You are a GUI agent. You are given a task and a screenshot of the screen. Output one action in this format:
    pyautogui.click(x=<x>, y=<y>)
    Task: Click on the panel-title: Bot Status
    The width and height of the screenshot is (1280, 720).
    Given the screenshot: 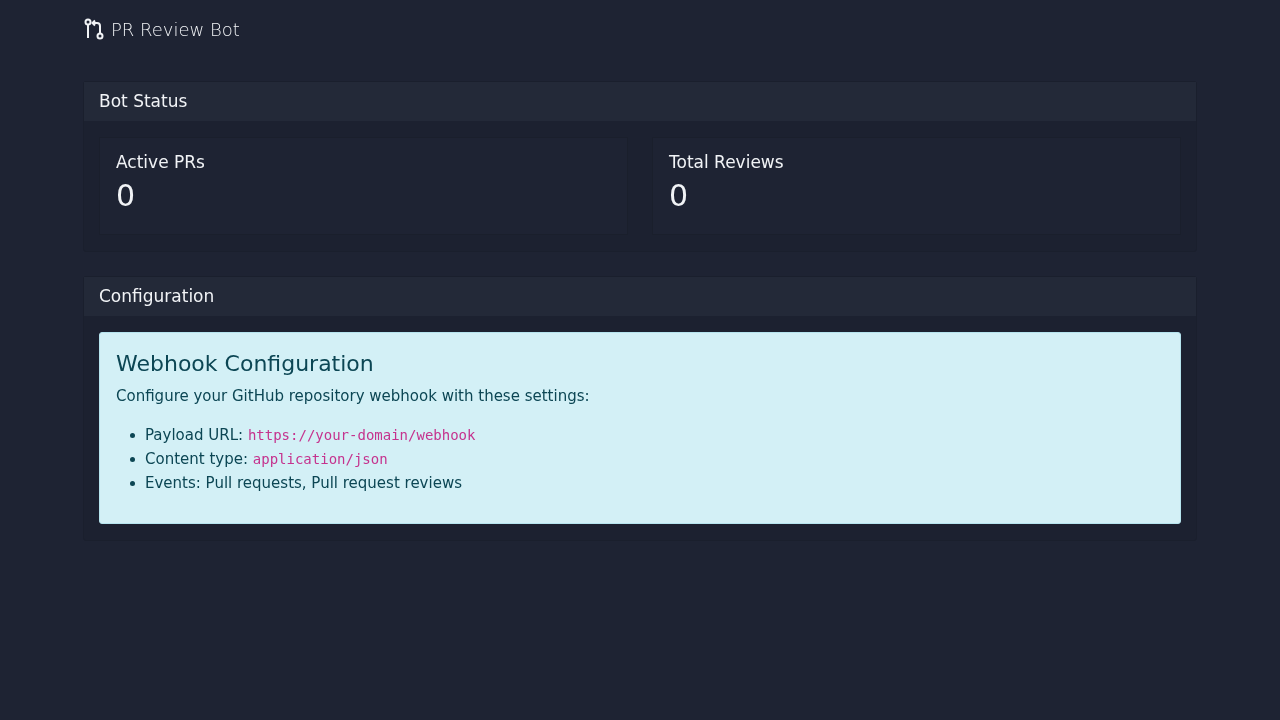 What is the action you would take?
    pyautogui.click(x=640, y=101)
    